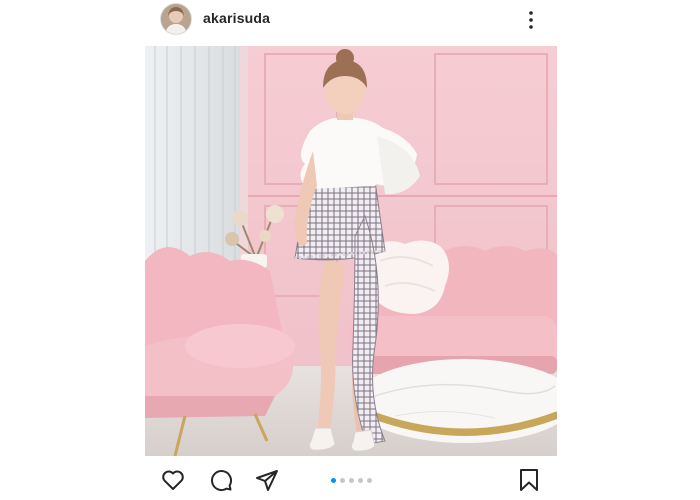  What do you see at coordinates (236, 18) in the screenshot?
I see `username: akarisuda` at bounding box center [236, 18].